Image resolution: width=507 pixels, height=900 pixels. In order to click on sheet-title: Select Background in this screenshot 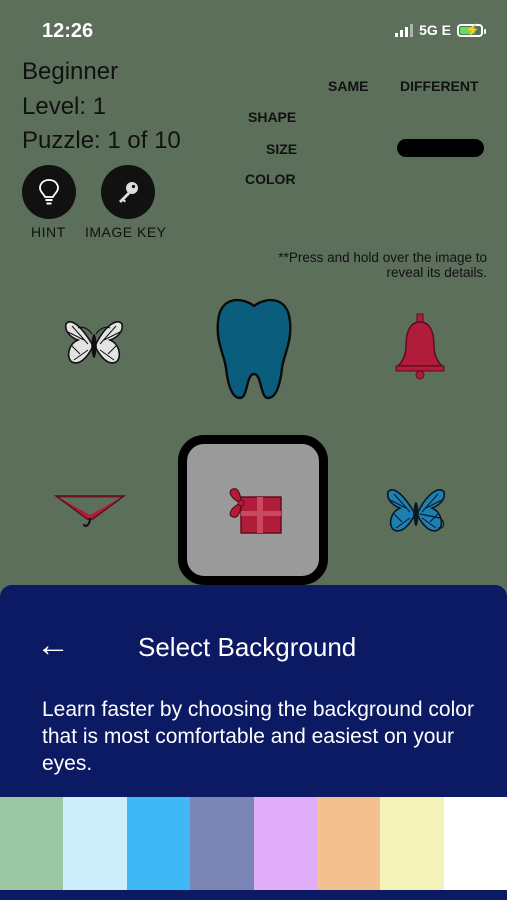, I will do `click(247, 647)`.